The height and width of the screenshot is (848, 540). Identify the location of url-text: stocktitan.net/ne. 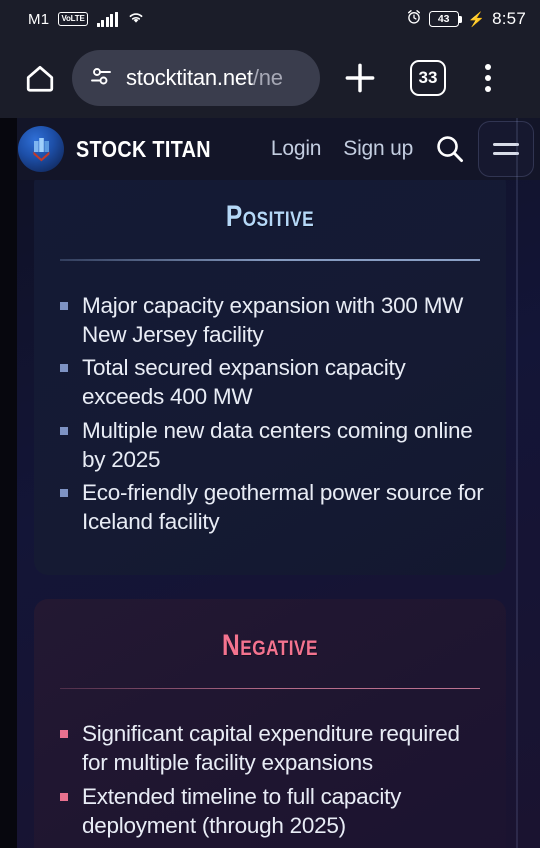
(204, 78).